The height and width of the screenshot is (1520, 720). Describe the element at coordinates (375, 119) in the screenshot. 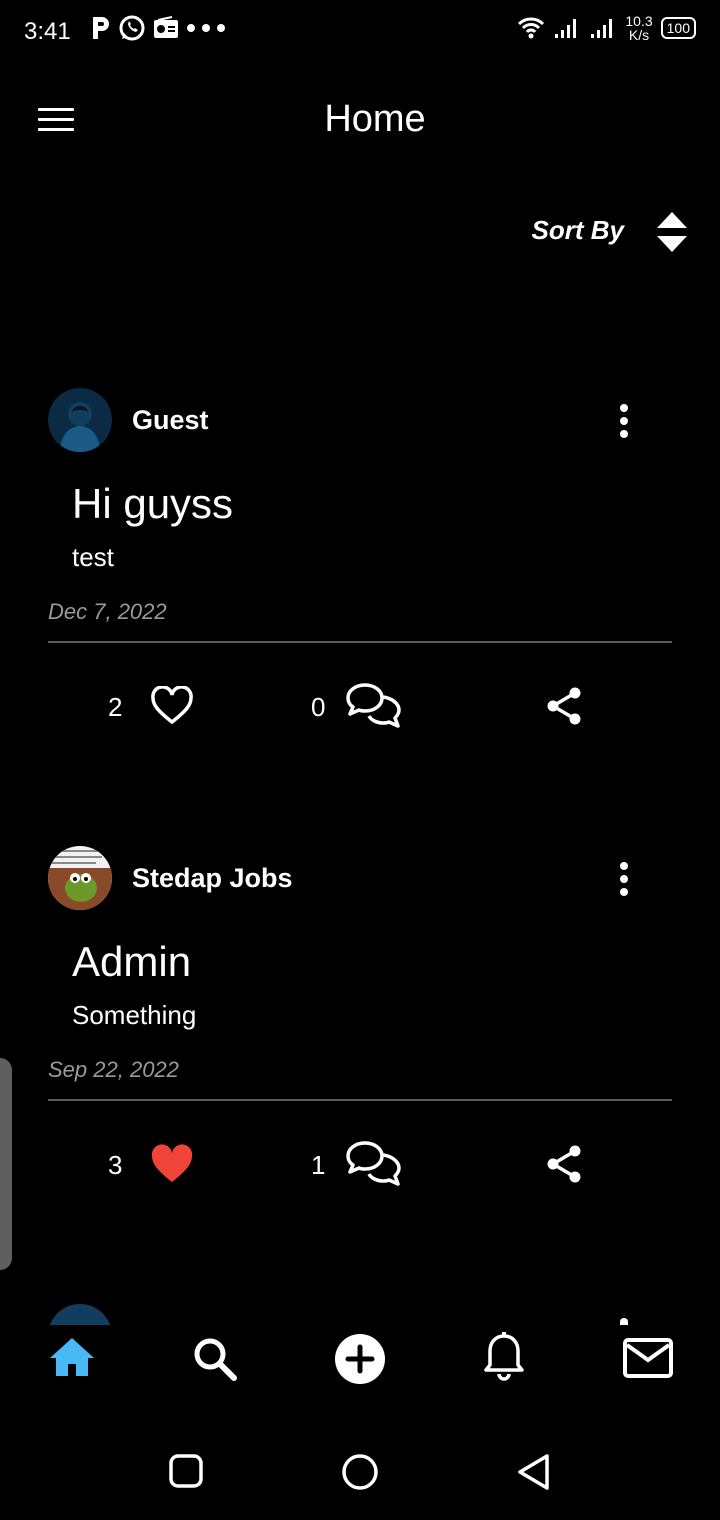

I see `page-title: Home` at that location.